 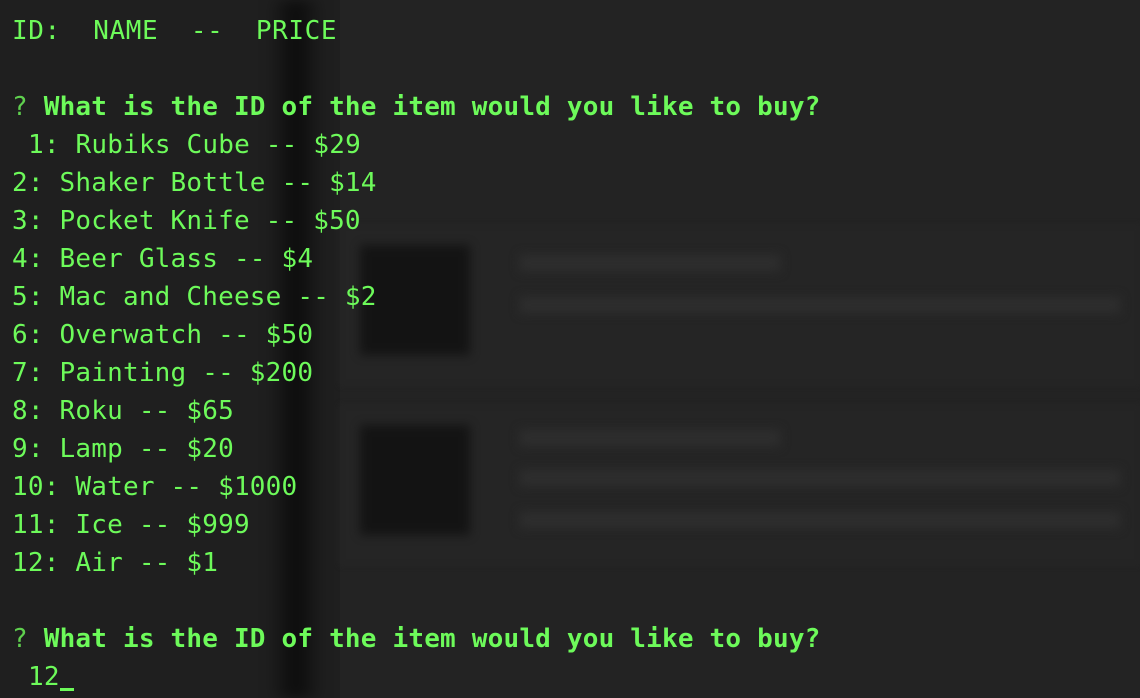 I want to click on list-item: 6: Overwatch -- $50, so click(x=163, y=335).